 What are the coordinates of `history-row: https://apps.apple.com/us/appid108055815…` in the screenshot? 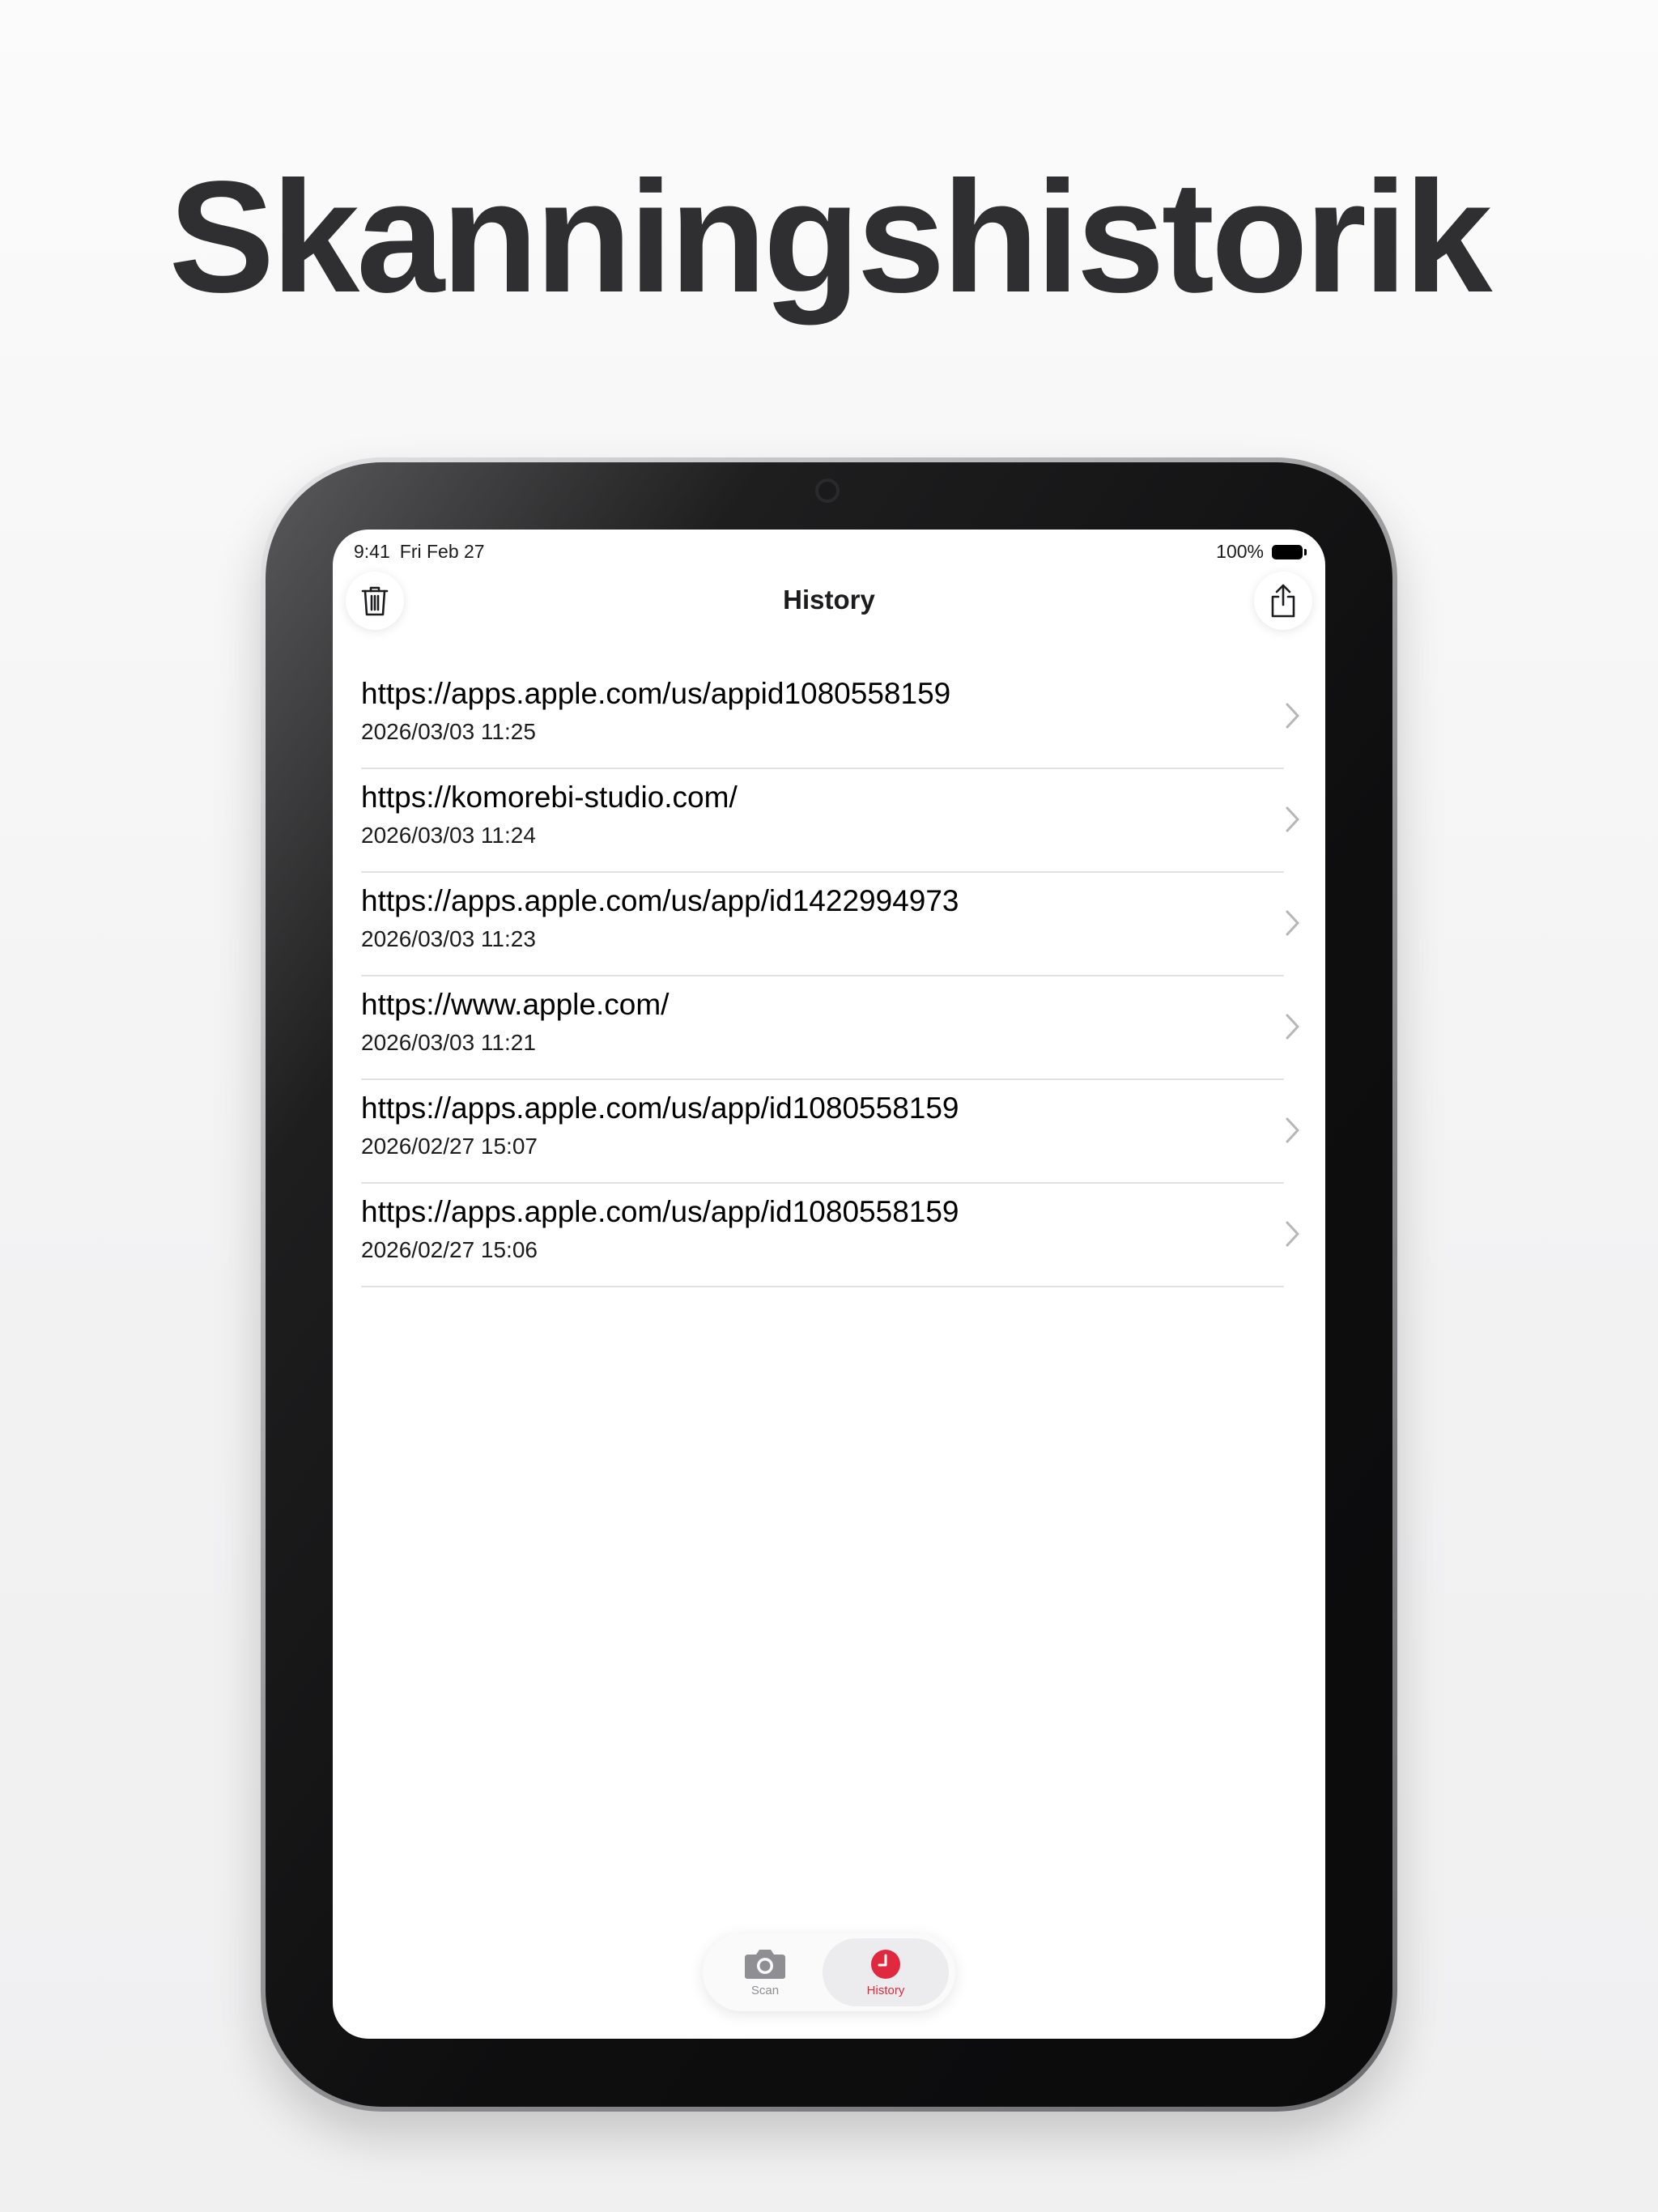 It's located at (830, 718).